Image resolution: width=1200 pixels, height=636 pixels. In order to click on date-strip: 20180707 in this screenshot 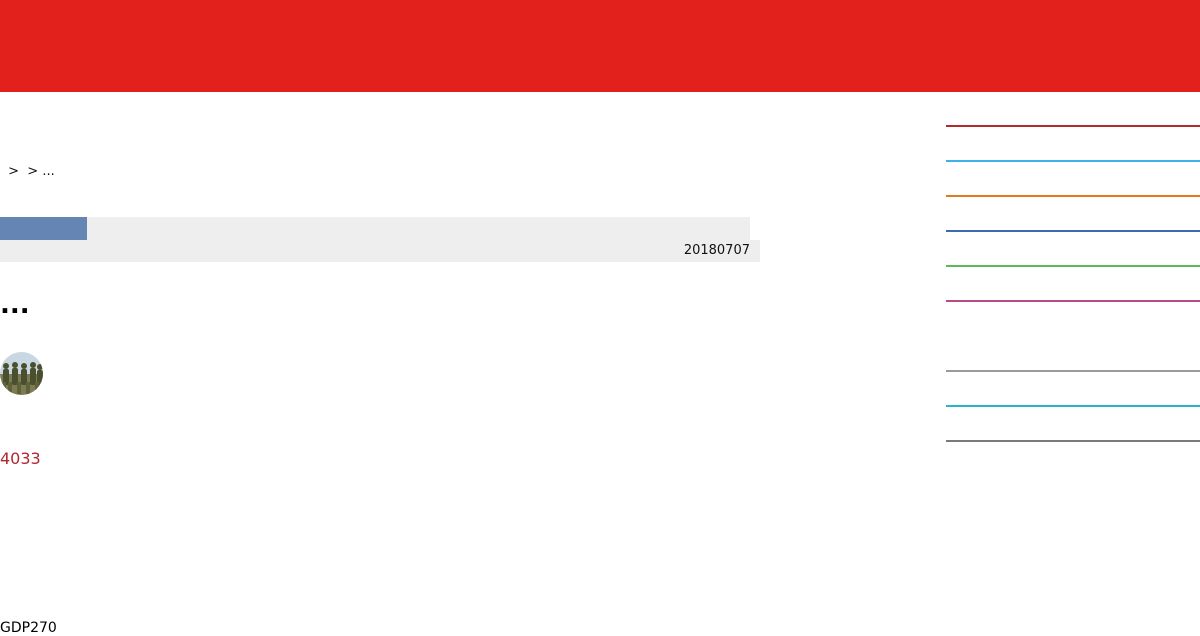, I will do `click(380, 251)`.